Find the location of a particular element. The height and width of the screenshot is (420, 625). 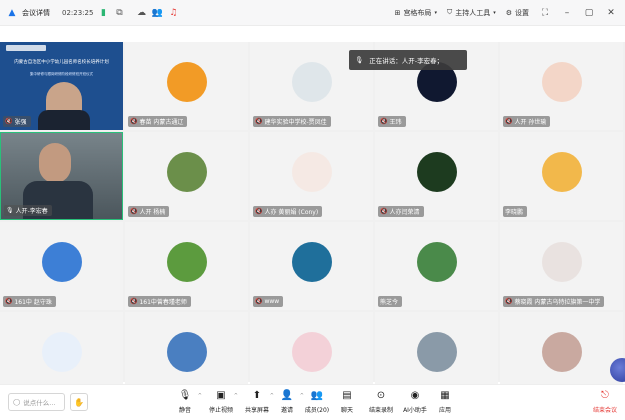

participant-name-label: 🔇 人开 孙世瑜 is located at coordinates (527, 121).